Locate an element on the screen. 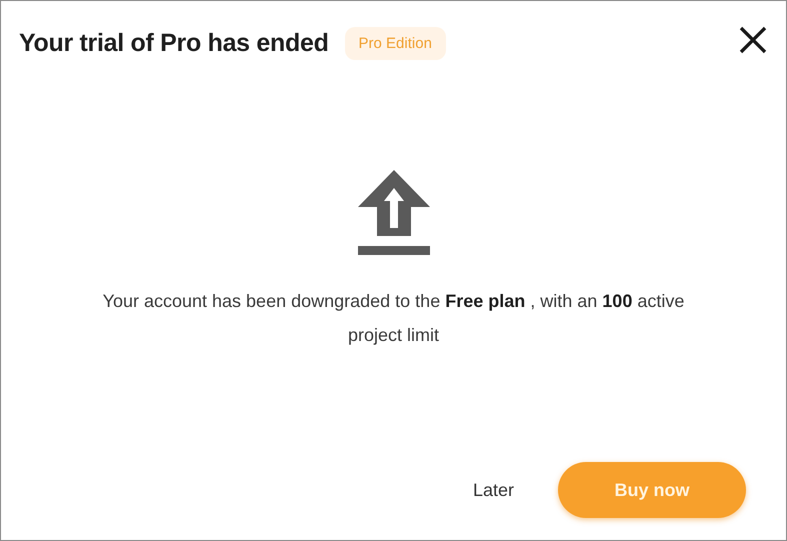 This screenshot has height=541, width=787. later-button: Later is located at coordinates (493, 490).